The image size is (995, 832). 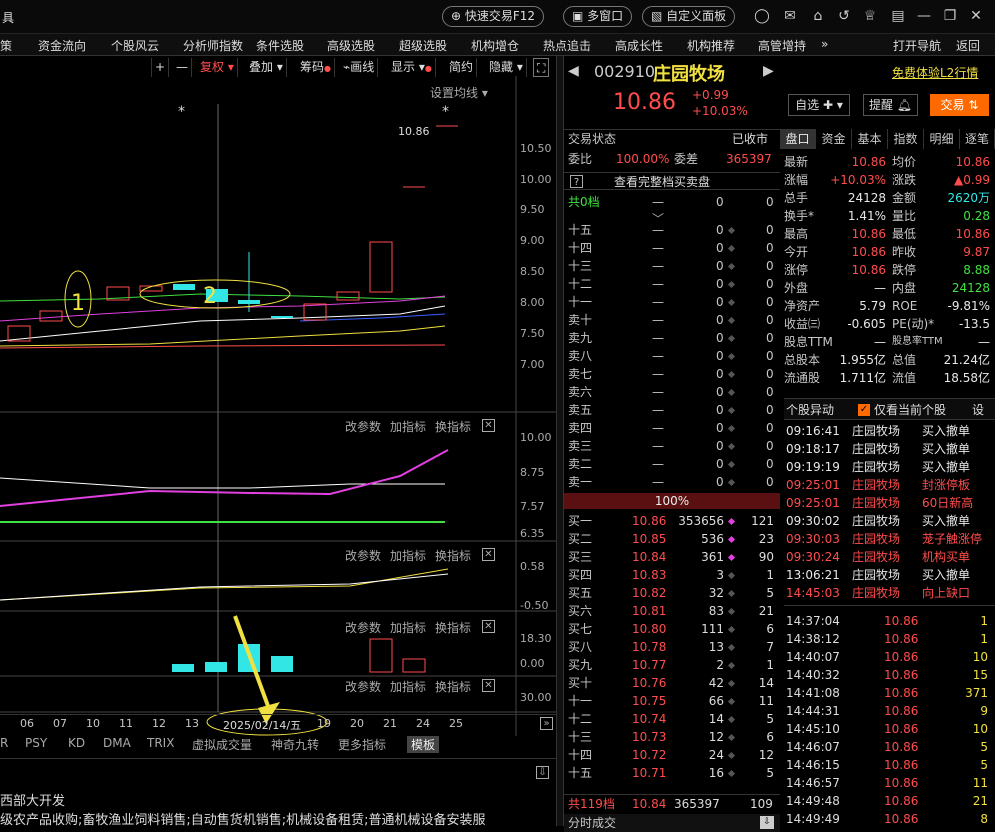 What do you see at coordinates (598, 16) in the screenshot?
I see `multi-window-button: ▣ 多窗口` at bounding box center [598, 16].